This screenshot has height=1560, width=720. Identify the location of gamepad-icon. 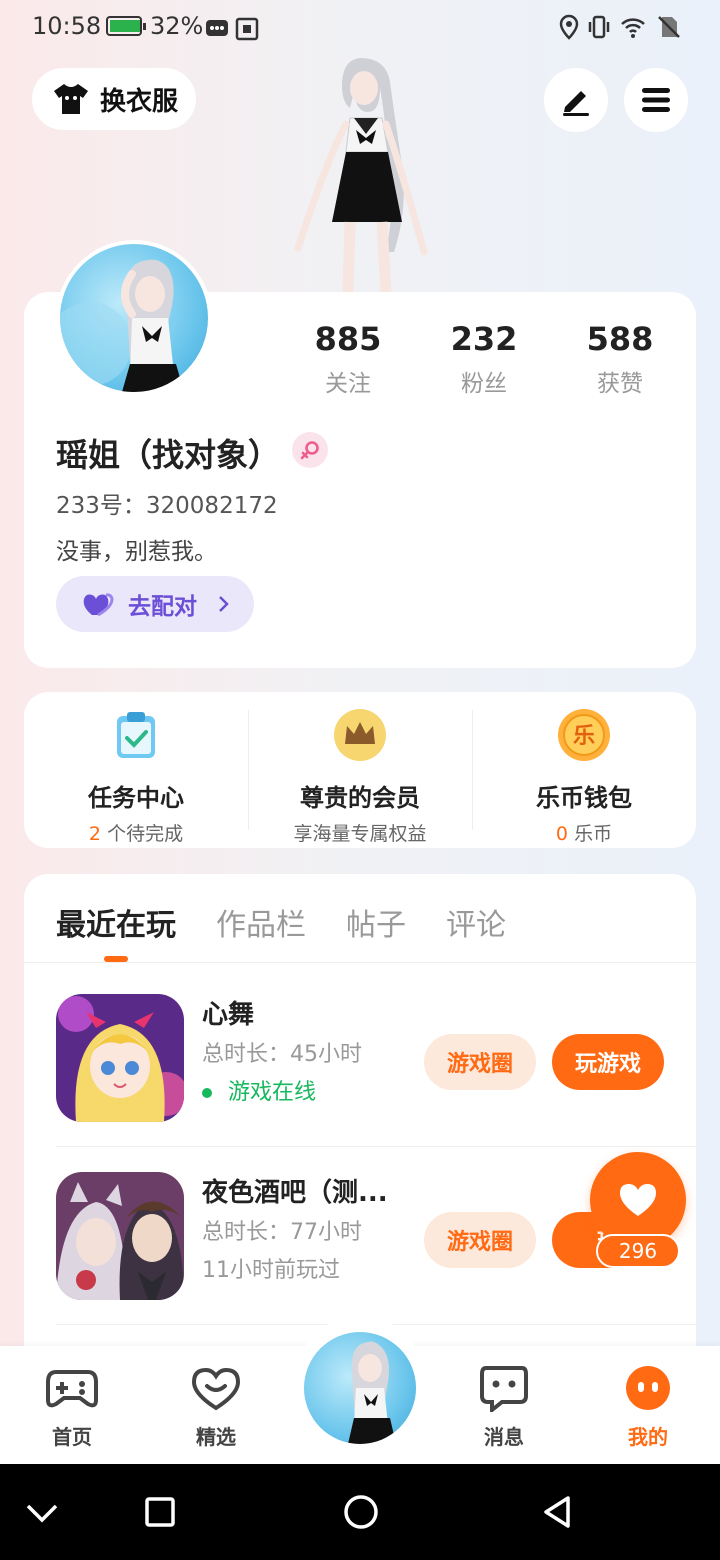
(72, 1389).